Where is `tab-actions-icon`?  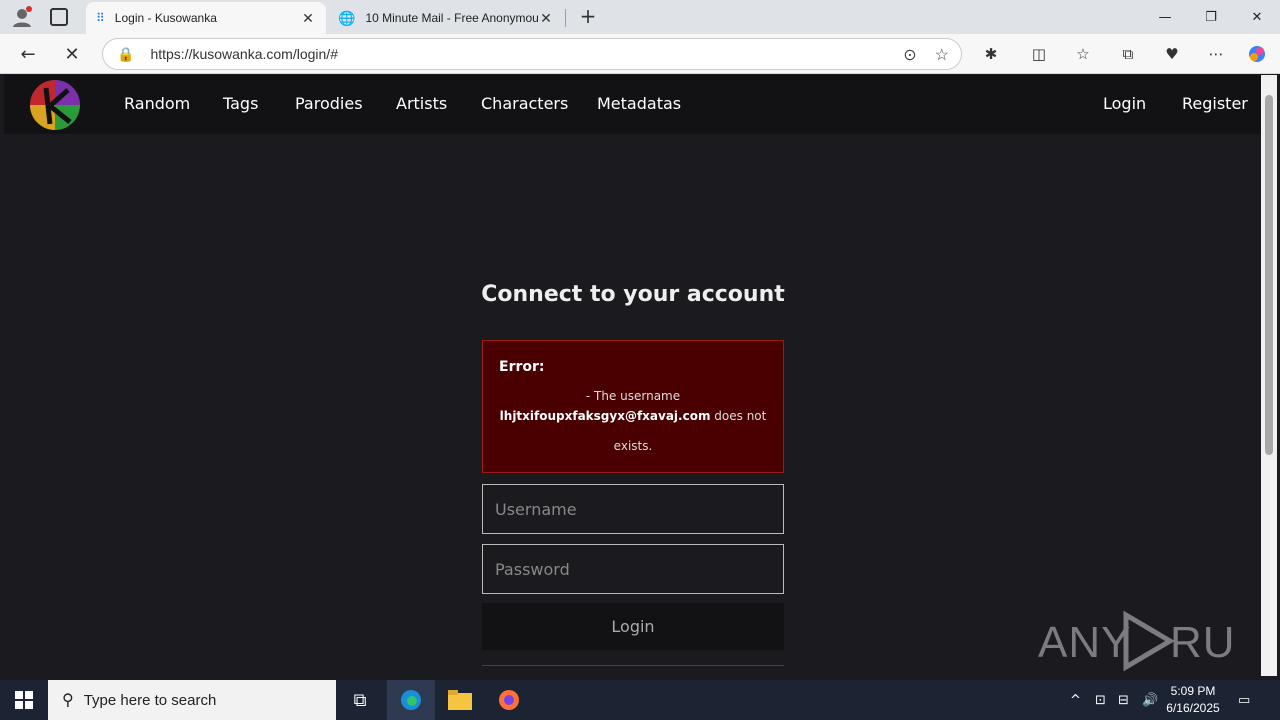 tab-actions-icon is located at coordinates (59, 17).